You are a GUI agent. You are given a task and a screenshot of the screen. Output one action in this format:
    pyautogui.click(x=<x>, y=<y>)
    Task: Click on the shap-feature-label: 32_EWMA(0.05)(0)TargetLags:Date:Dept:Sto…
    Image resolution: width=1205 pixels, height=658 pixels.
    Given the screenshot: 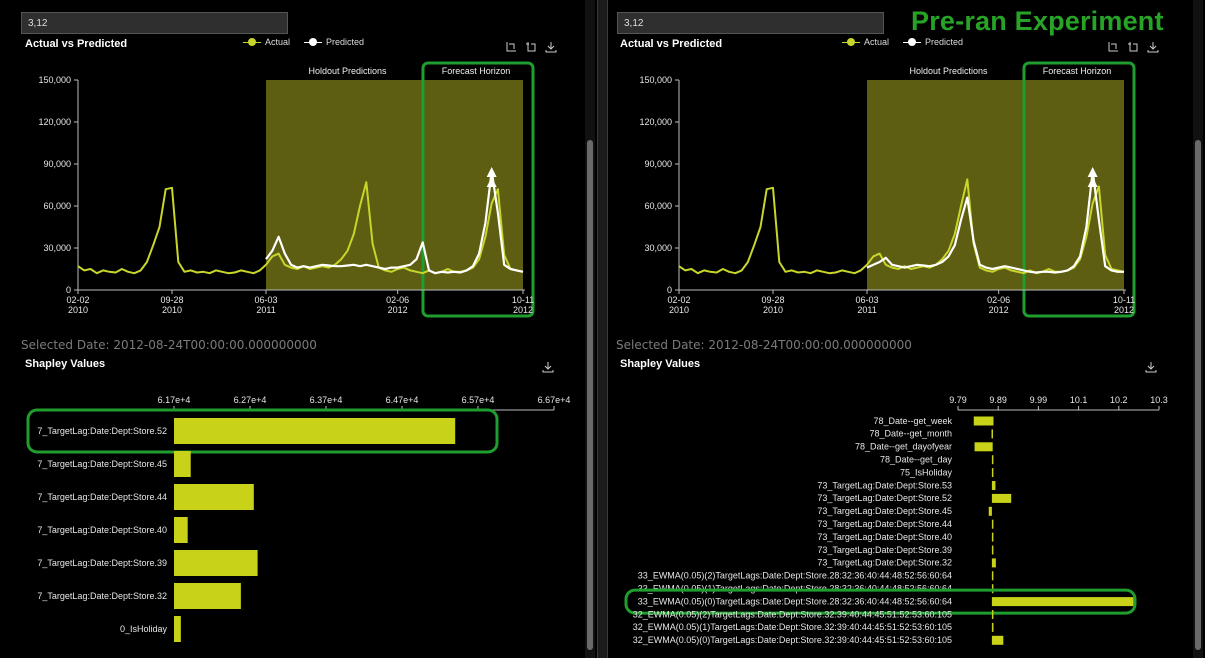 What is the action you would take?
    pyautogui.click(x=792, y=640)
    